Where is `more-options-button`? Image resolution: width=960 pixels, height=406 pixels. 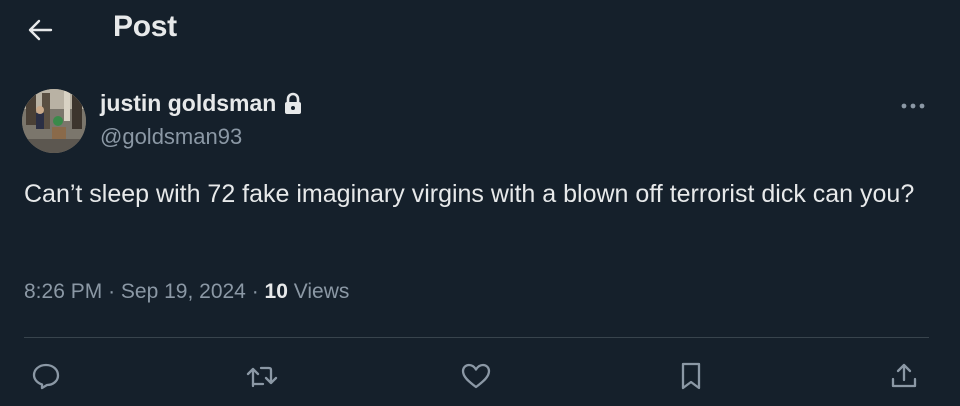
more-options-button is located at coordinates (913, 106).